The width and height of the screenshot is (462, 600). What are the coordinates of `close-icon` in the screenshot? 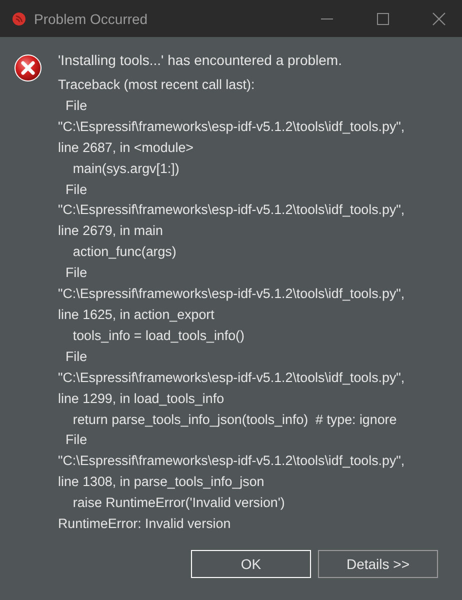 It's located at (439, 19).